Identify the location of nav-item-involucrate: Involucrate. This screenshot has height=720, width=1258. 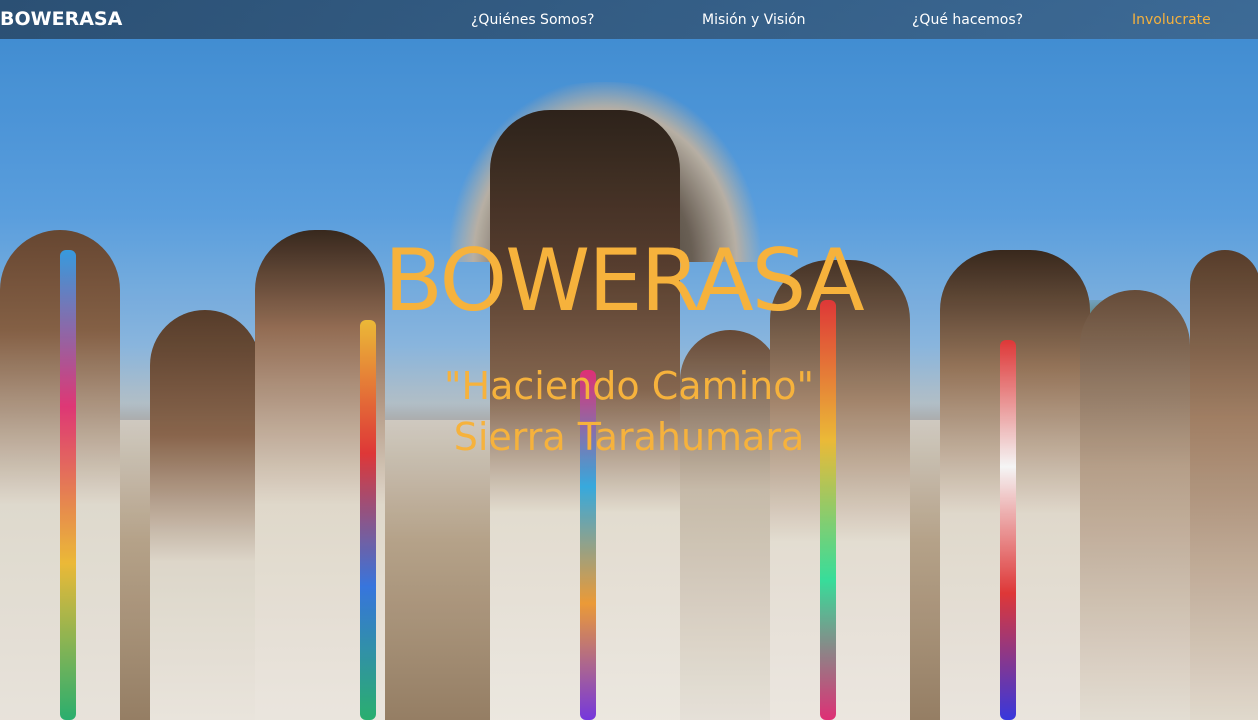
(1171, 20).